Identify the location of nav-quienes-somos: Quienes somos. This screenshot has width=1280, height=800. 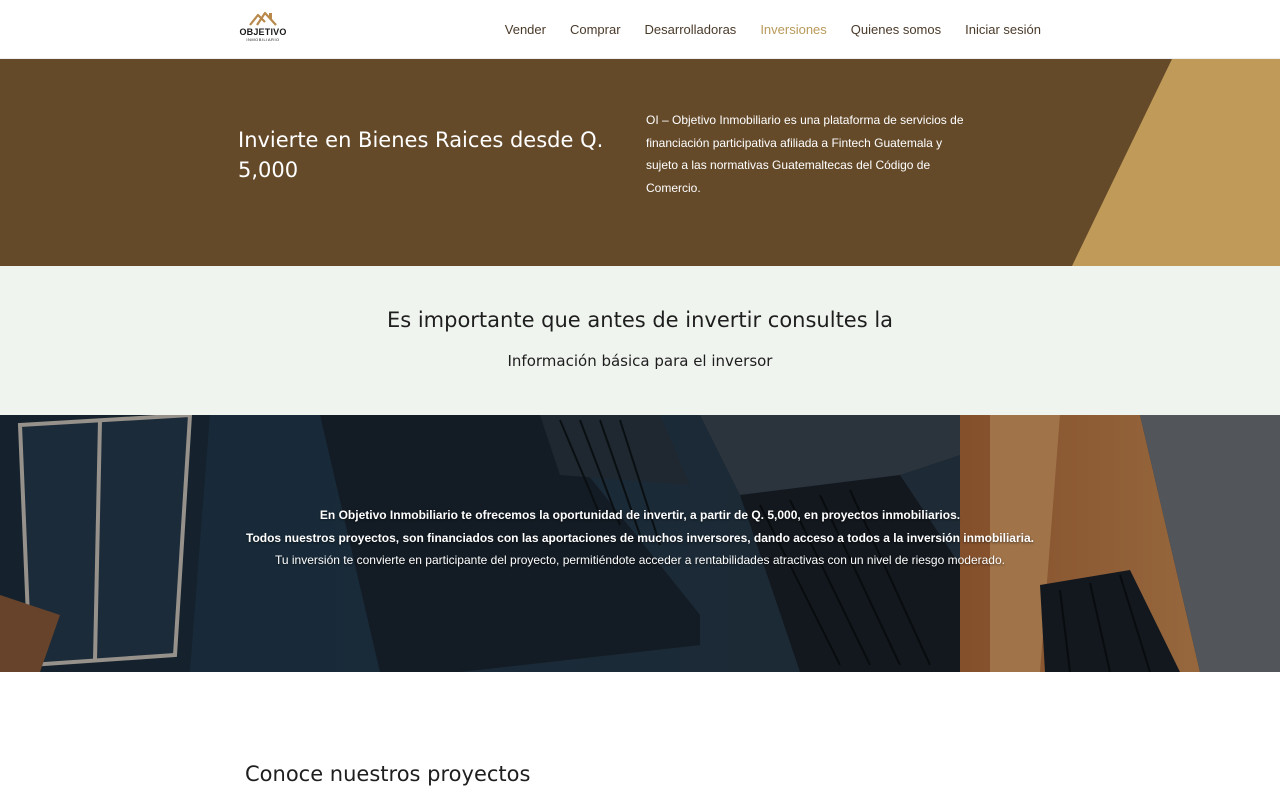
(896, 29).